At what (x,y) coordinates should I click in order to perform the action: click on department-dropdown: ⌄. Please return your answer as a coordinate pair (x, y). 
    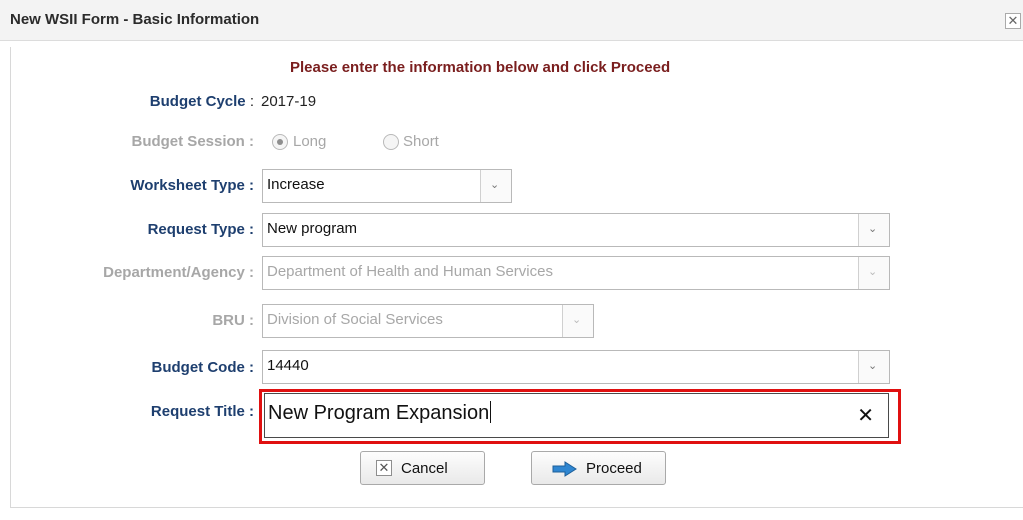
    Looking at the image, I should click on (873, 273).